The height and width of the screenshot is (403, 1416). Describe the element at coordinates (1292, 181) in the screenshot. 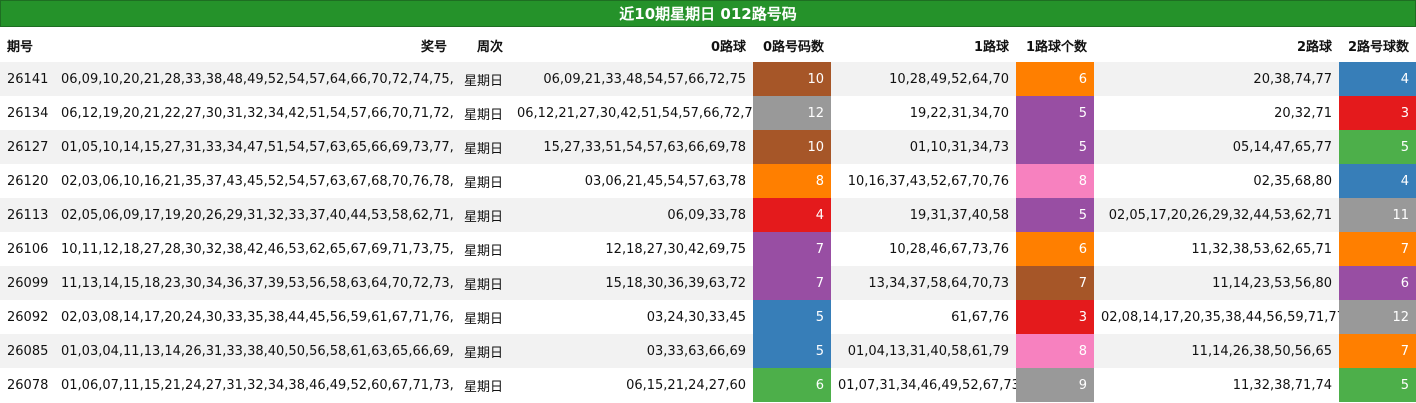

I see `route2-cell: 02,35,68,80` at that location.